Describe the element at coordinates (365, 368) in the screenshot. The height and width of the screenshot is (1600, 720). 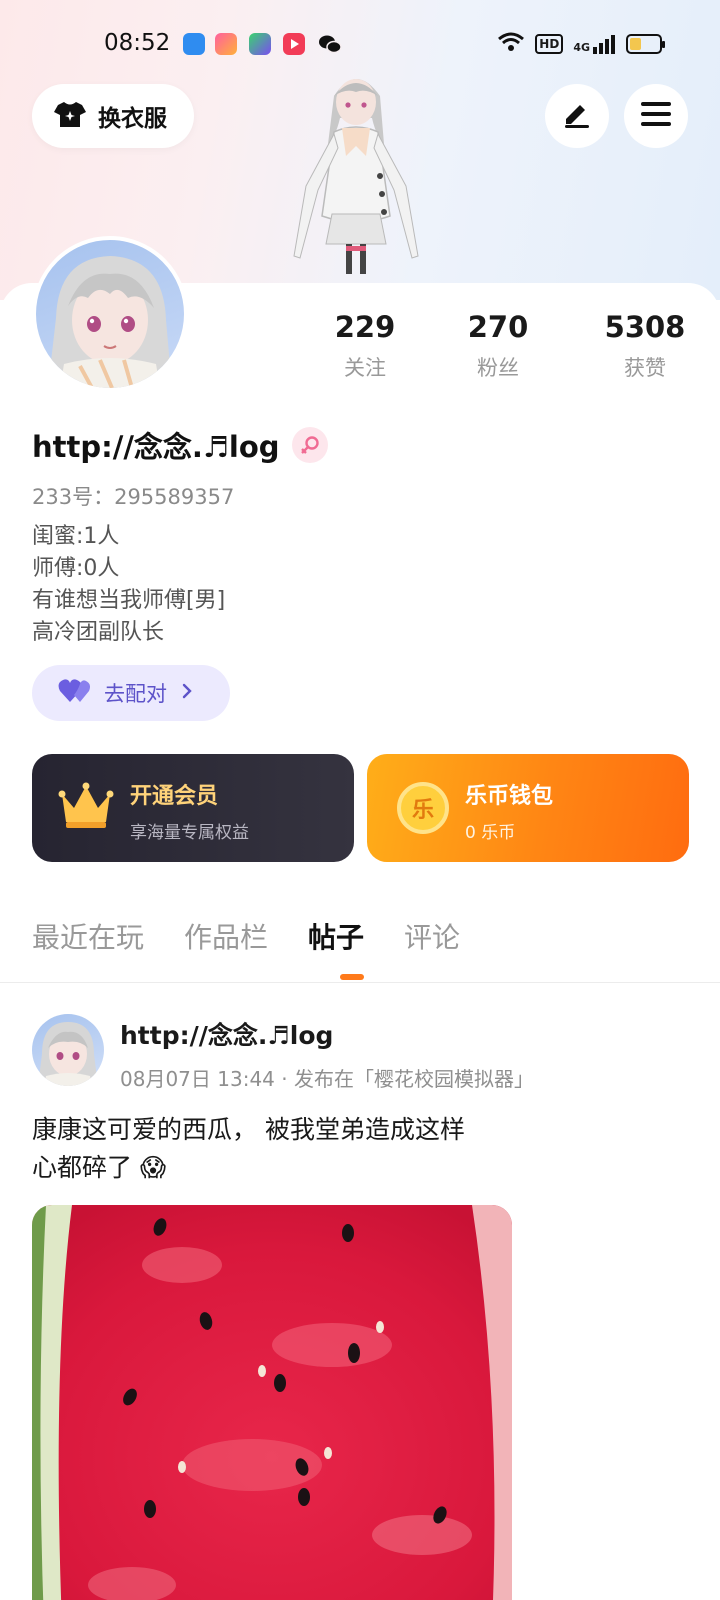
I see `following-label: 关注` at that location.